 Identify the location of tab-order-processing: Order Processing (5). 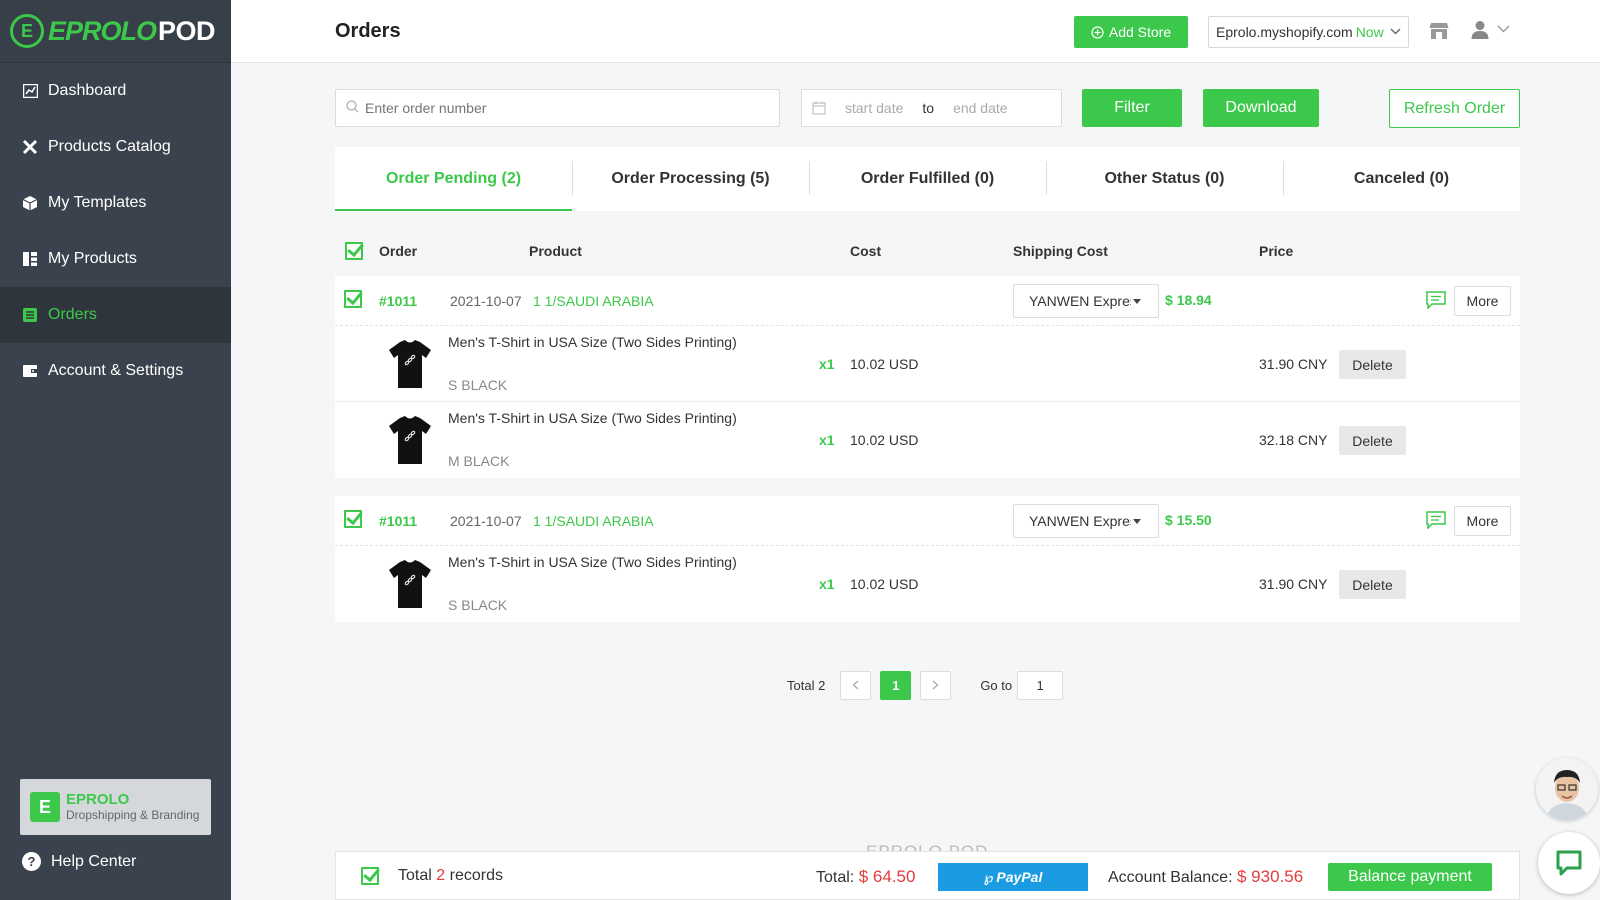
(690, 179).